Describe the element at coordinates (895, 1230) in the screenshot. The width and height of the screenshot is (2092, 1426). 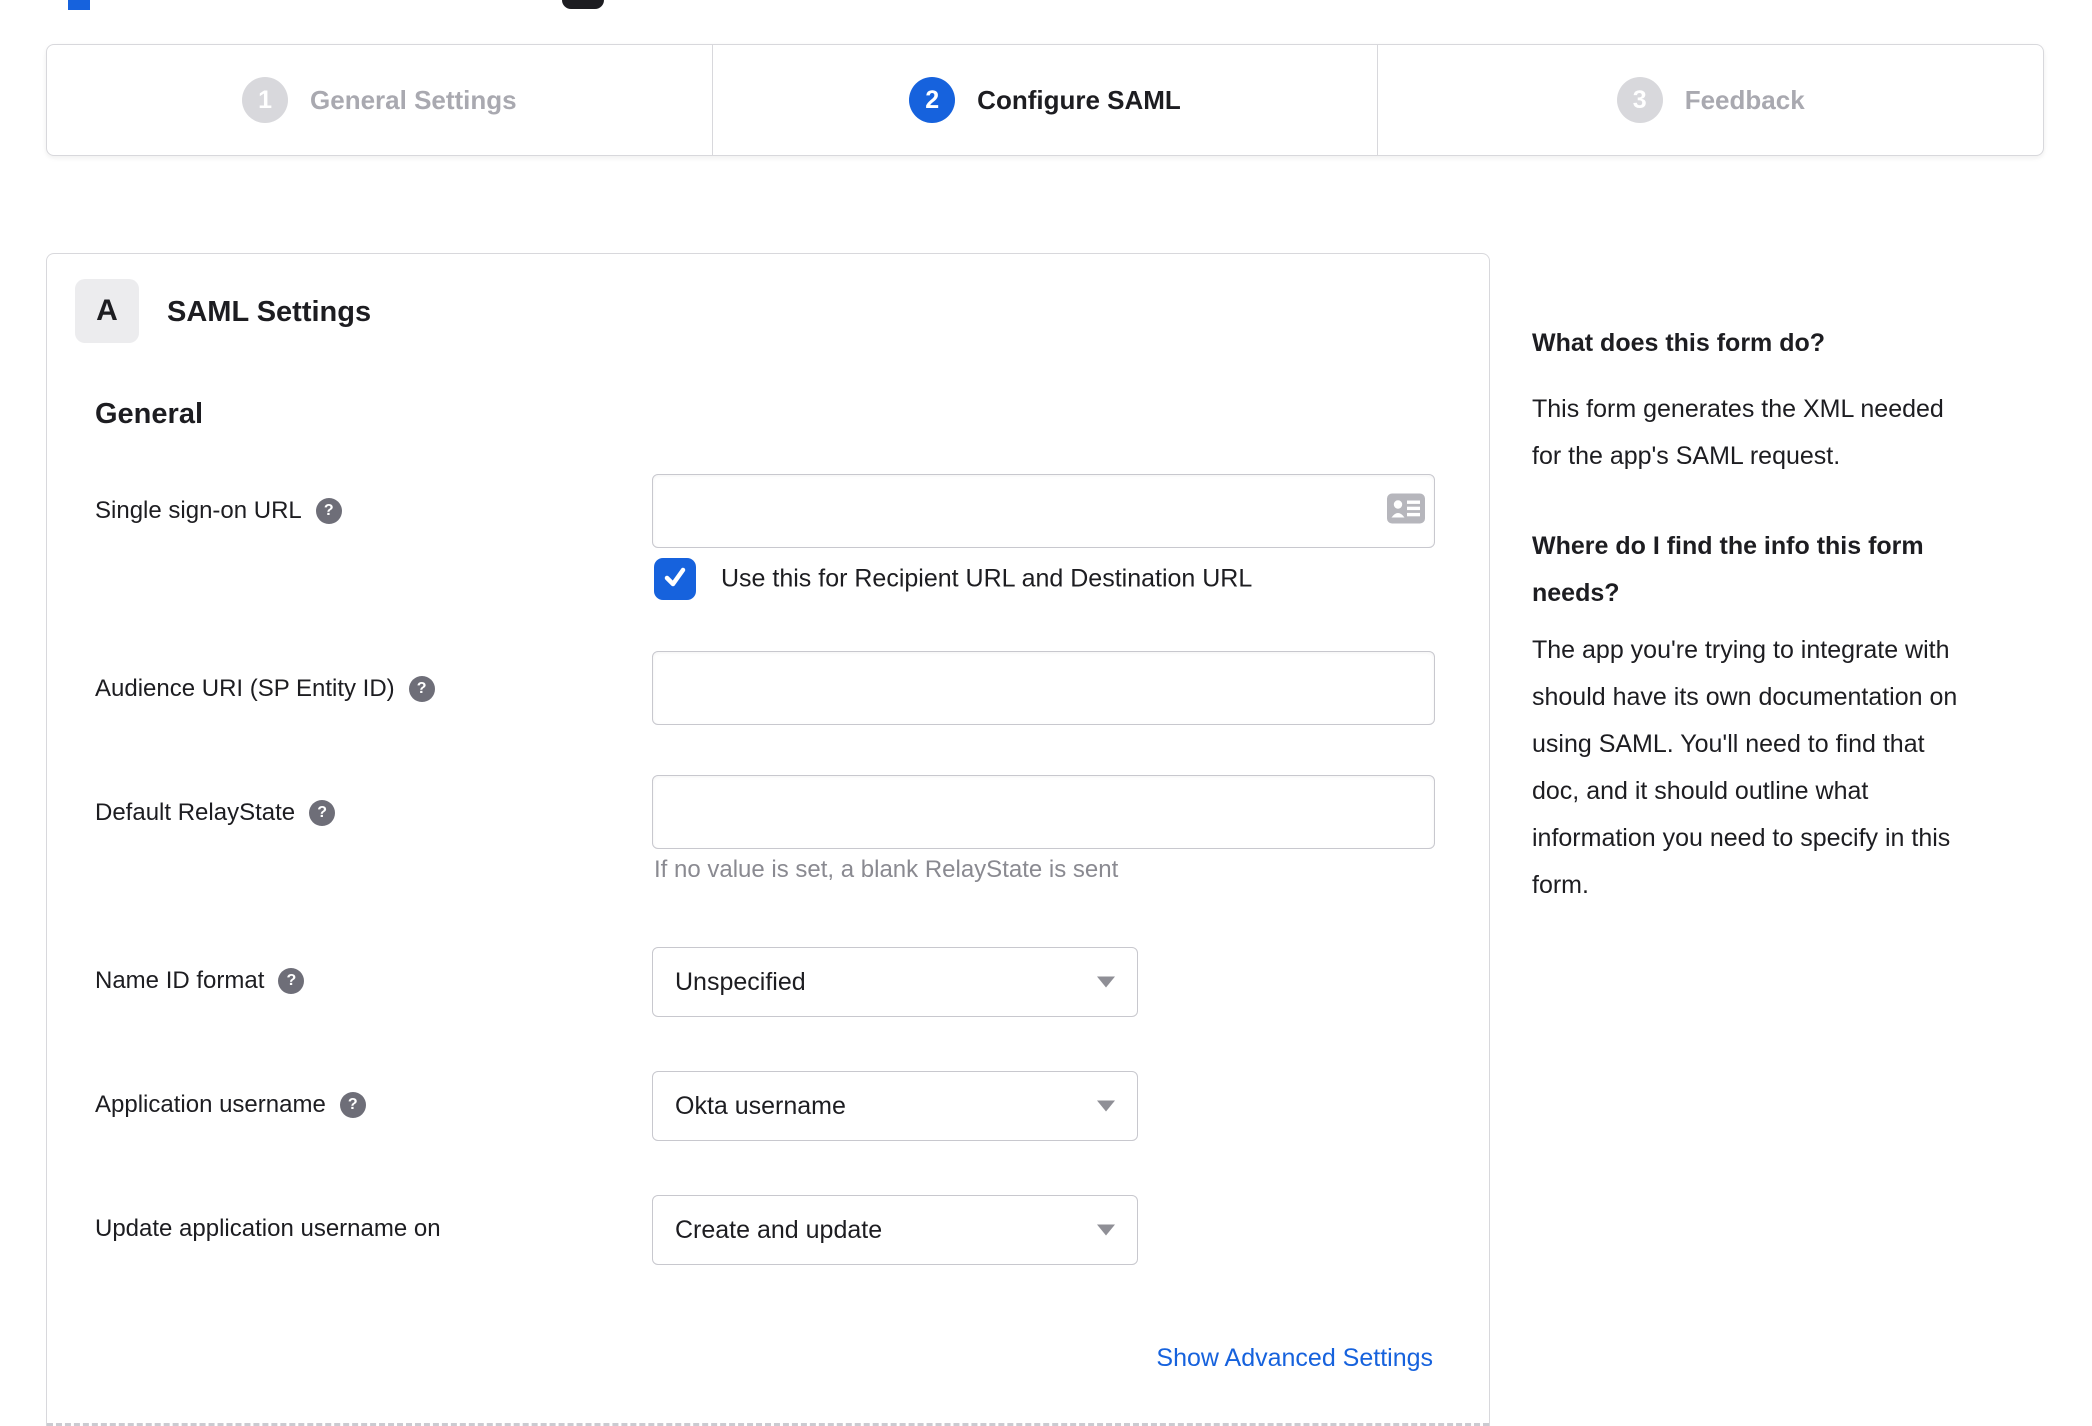
I see `update-application-username-select: Create and update` at that location.